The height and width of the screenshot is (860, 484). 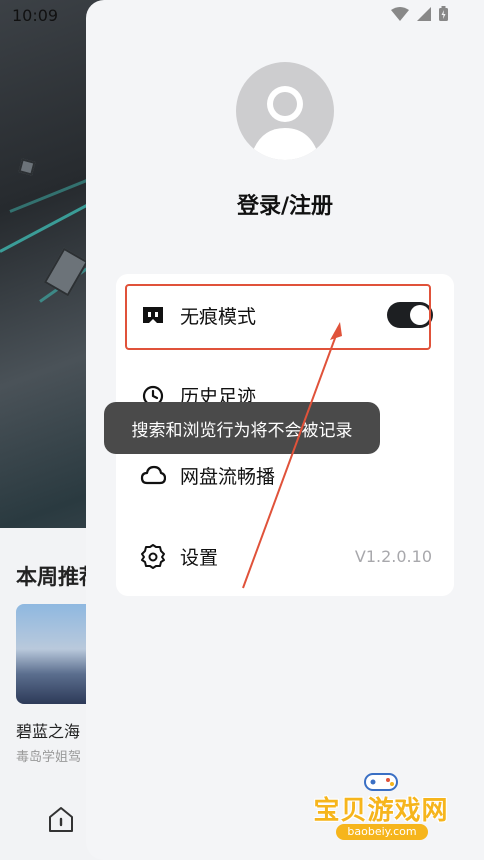 I want to click on battery-icon, so click(x=443, y=13).